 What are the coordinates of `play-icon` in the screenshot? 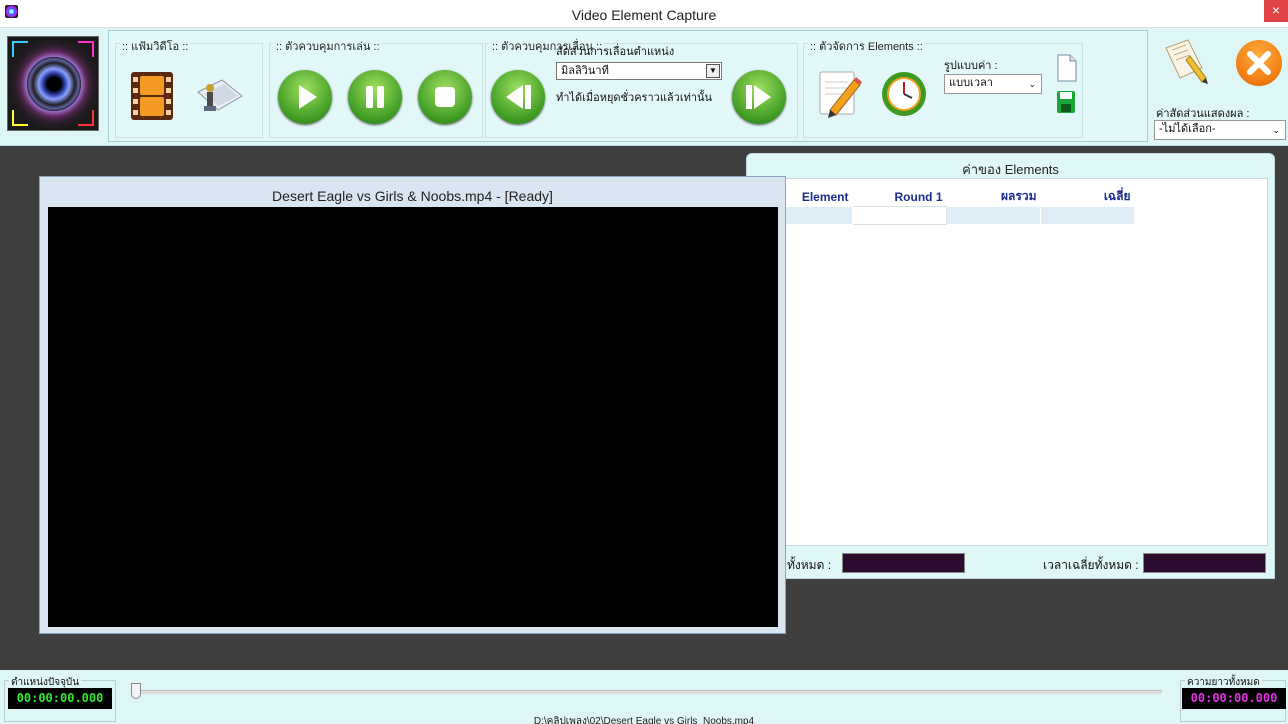 It's located at (308, 97).